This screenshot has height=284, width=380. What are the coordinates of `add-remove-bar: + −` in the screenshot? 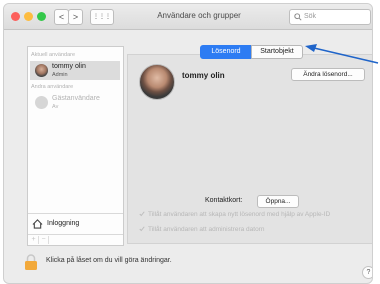 It's located at (75, 240).